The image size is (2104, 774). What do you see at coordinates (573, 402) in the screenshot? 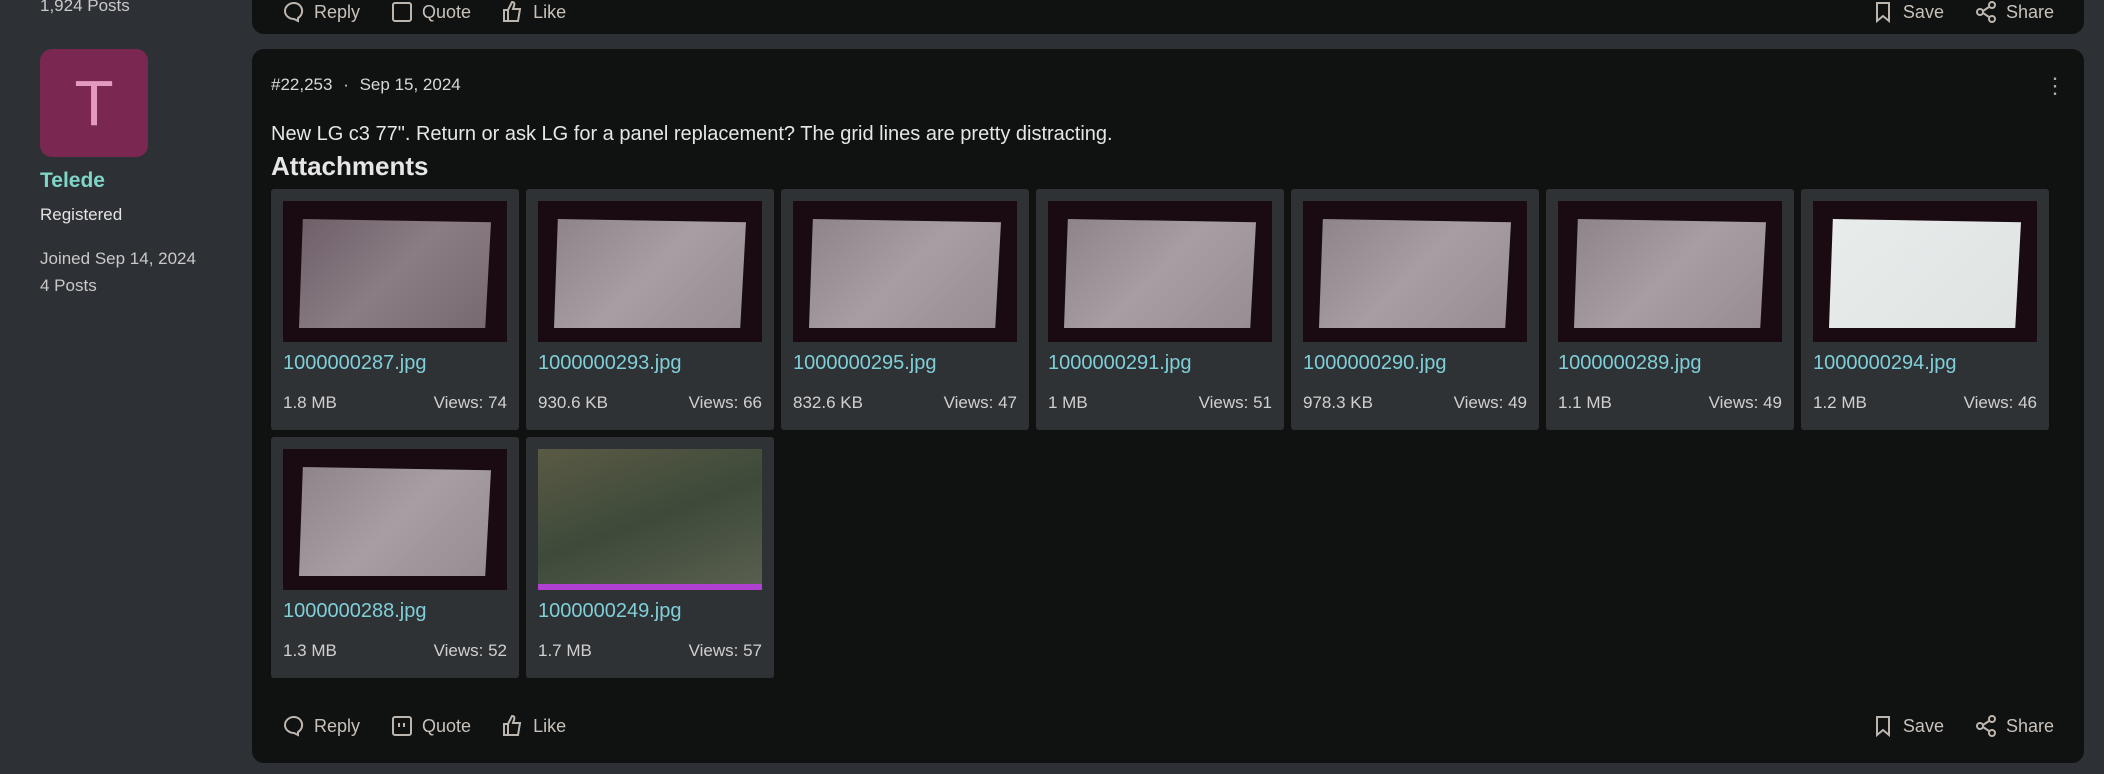
I see `attachment-size: 930.6 KB` at bounding box center [573, 402].